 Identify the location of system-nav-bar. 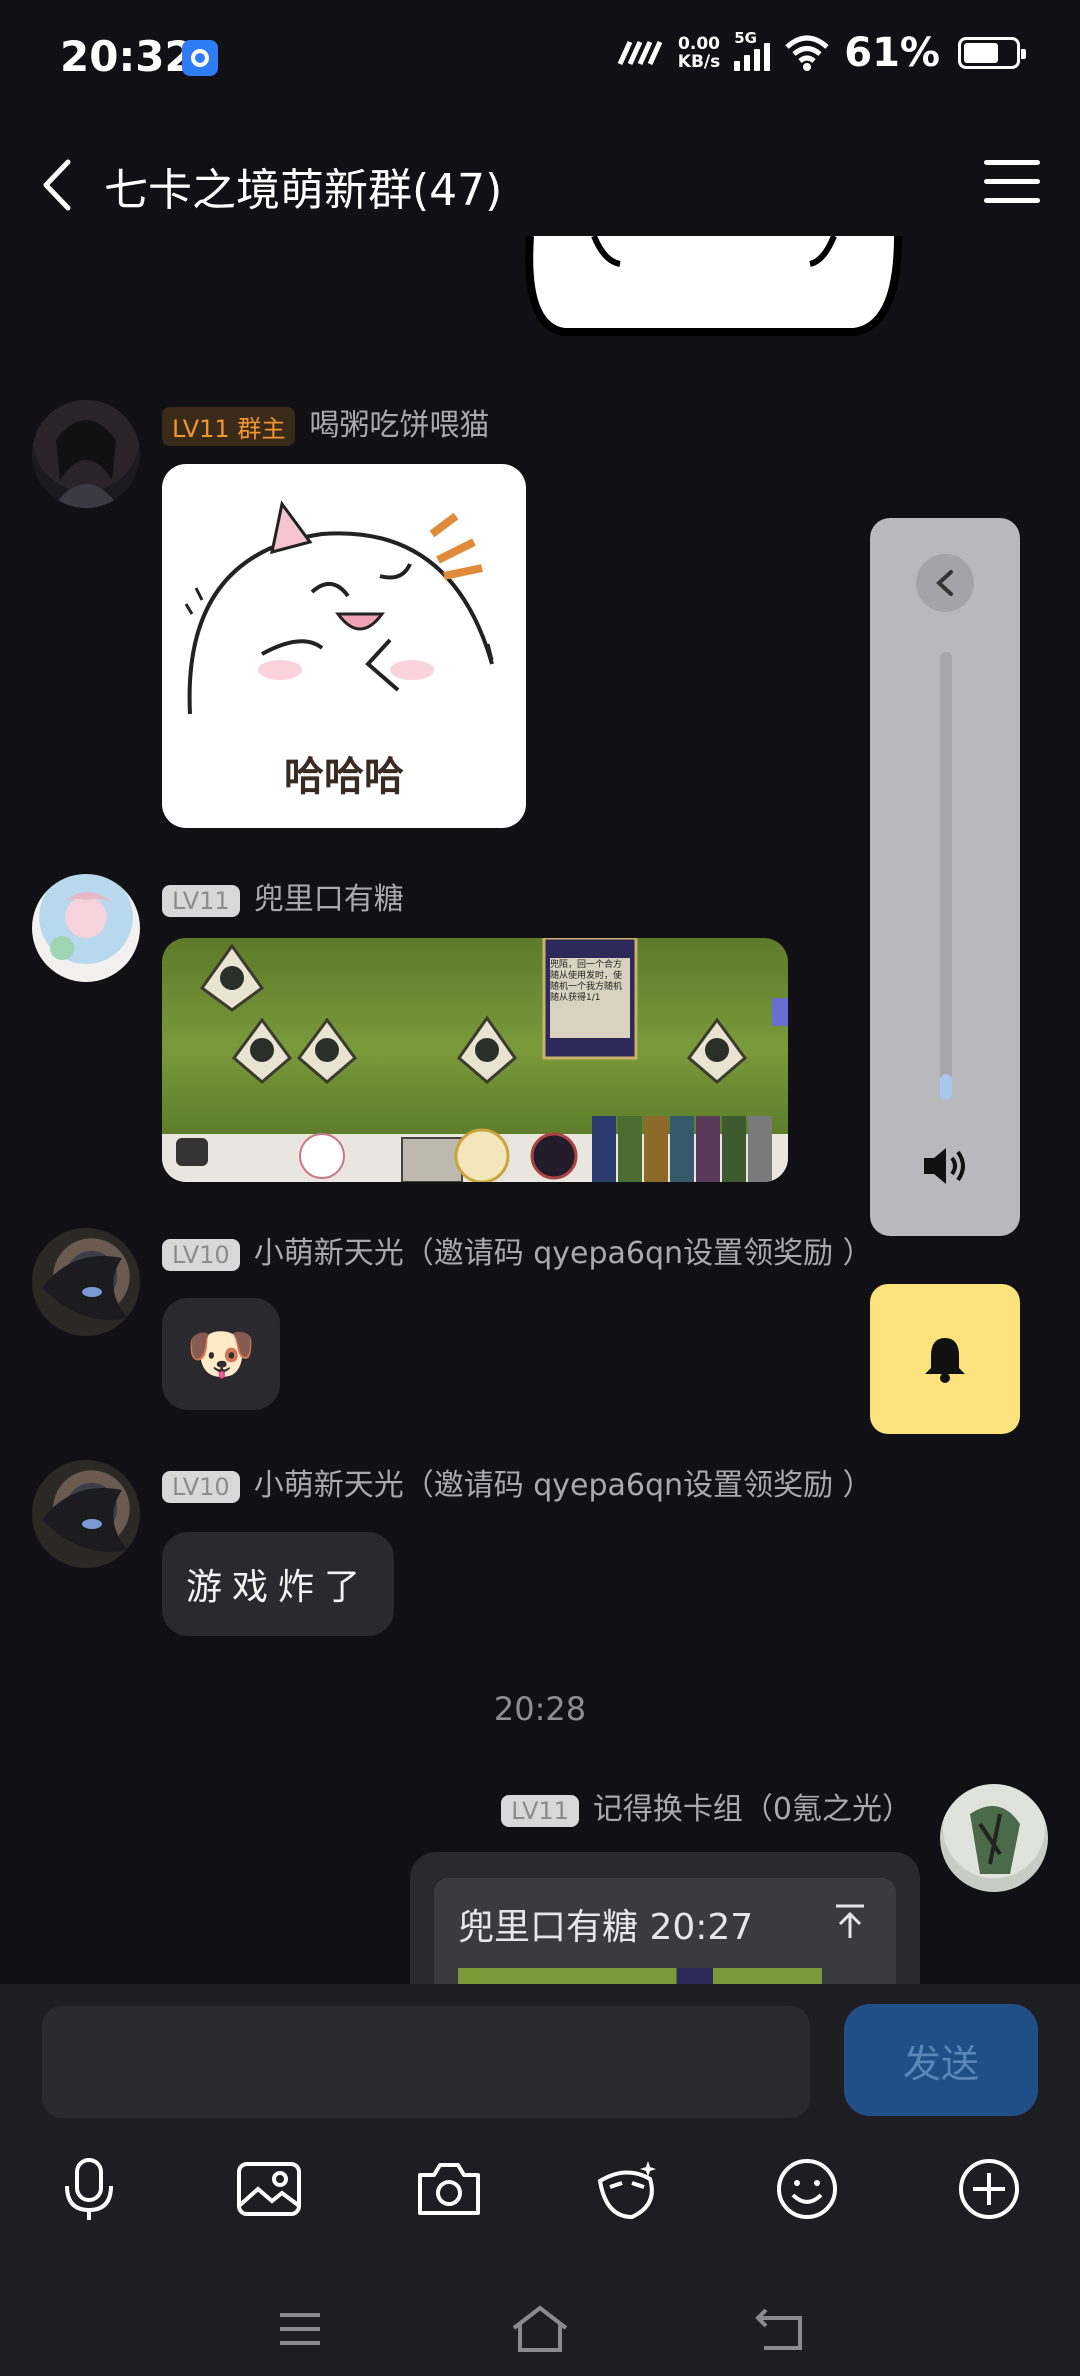
(540, 2330).